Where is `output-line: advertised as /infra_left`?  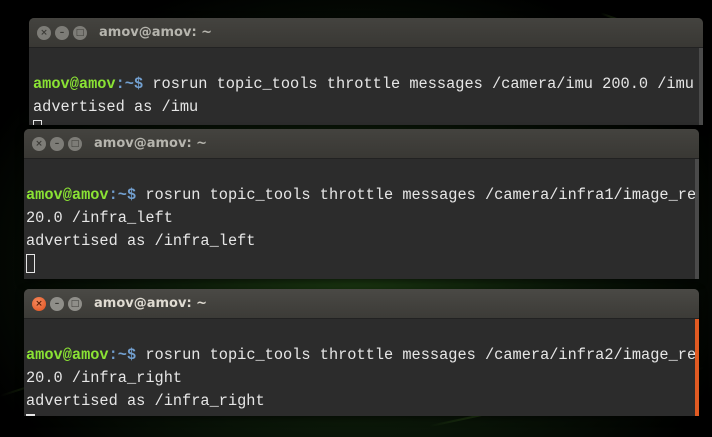 output-line: advertised as /infra_left is located at coordinates (141, 241).